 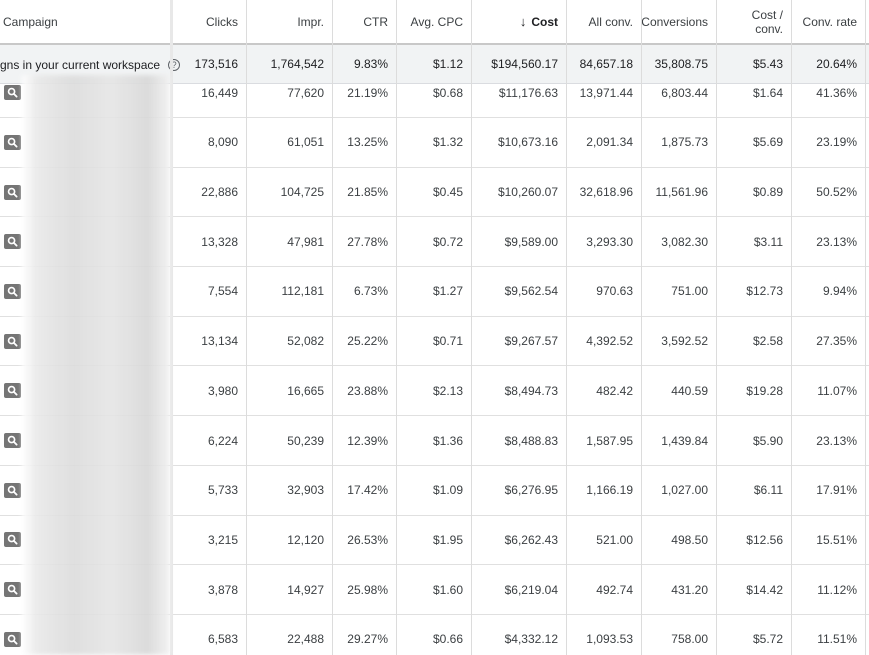 What do you see at coordinates (367, 241) in the screenshot?
I see `cell-ctr: 27.78%` at bounding box center [367, 241].